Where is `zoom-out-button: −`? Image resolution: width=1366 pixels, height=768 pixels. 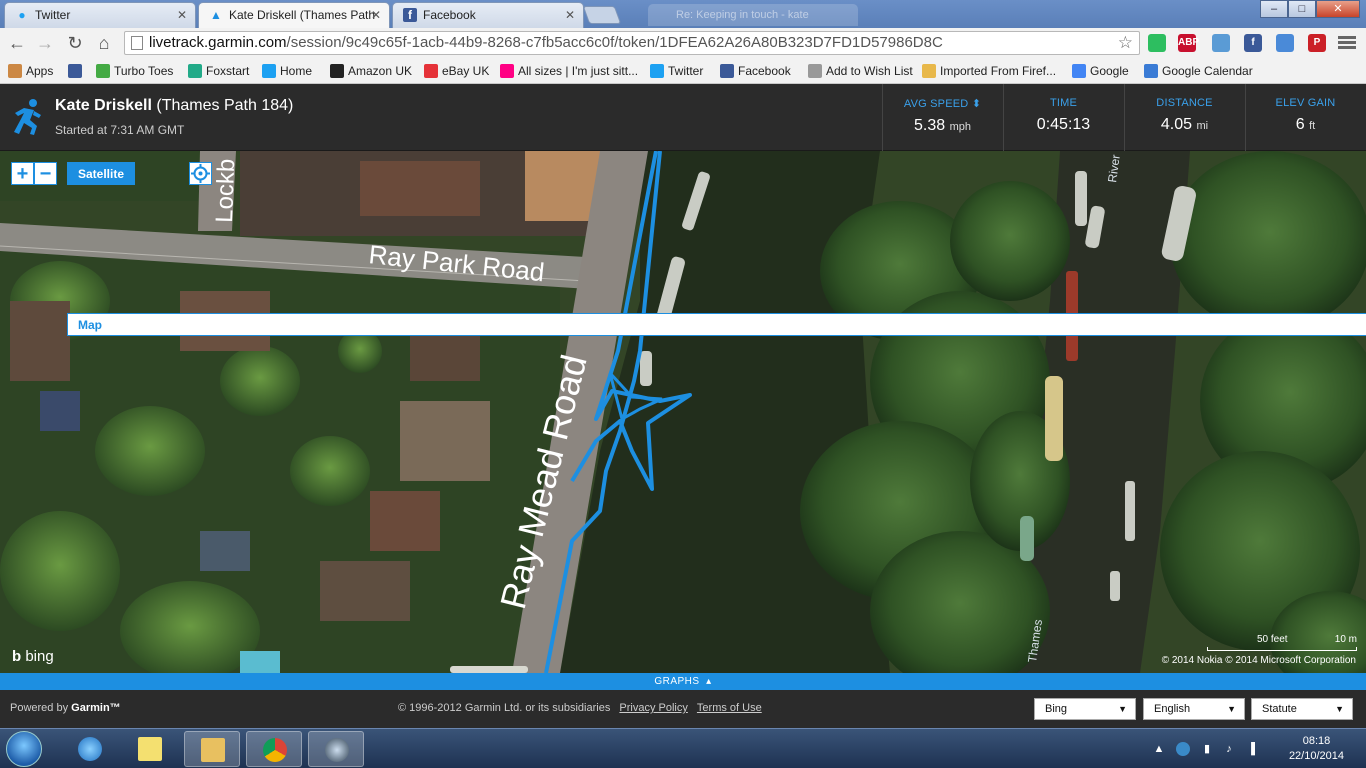 zoom-out-button: − is located at coordinates (45, 173).